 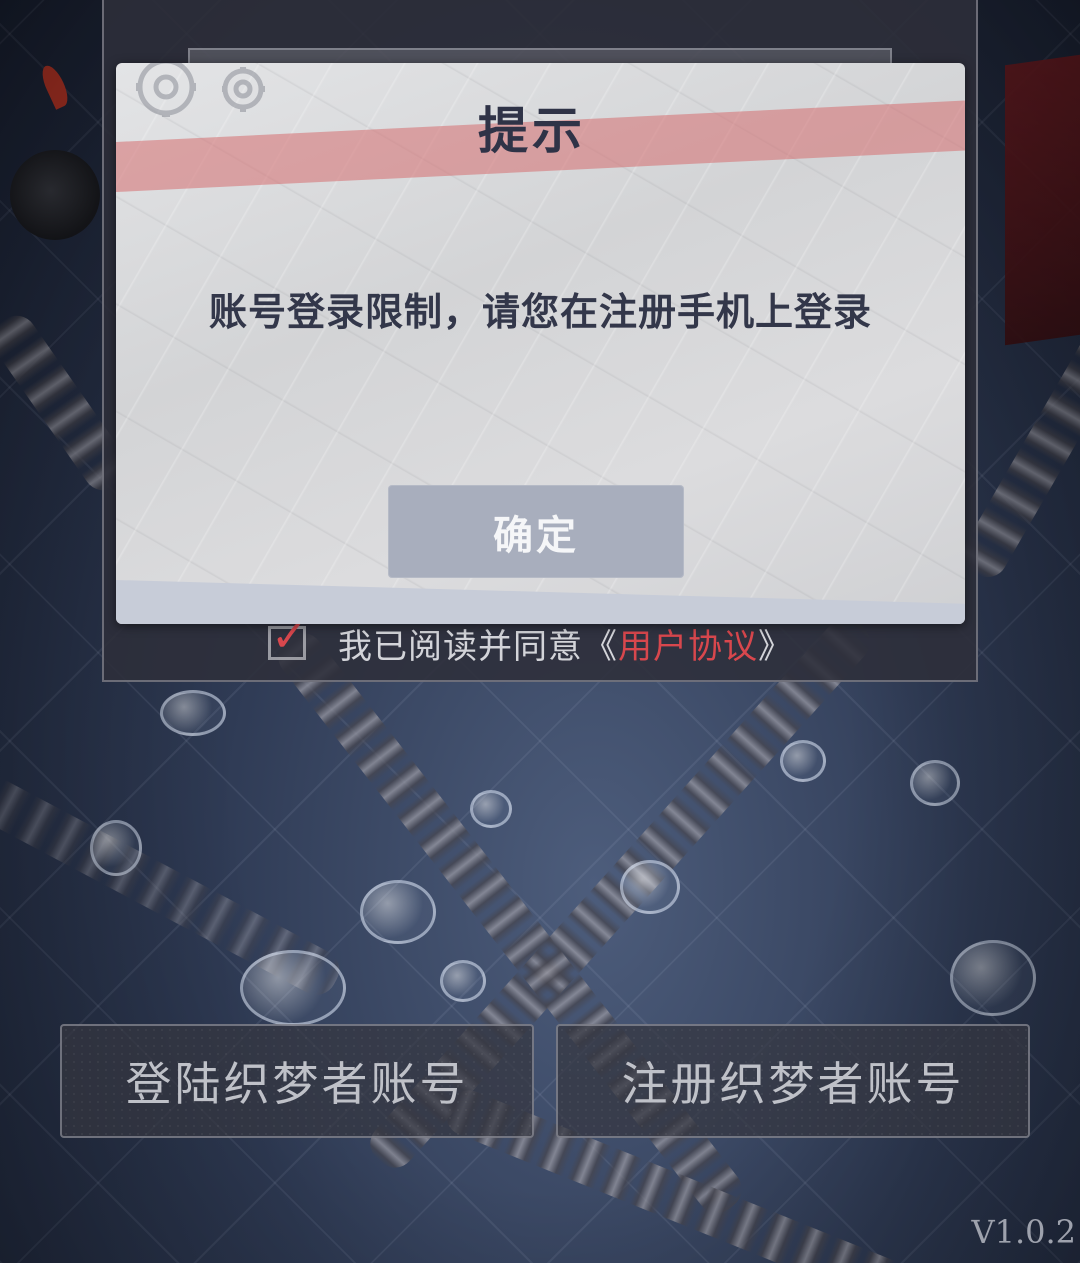 I want to click on agreement-label: 我已阅读并同意, so click(x=460, y=646).